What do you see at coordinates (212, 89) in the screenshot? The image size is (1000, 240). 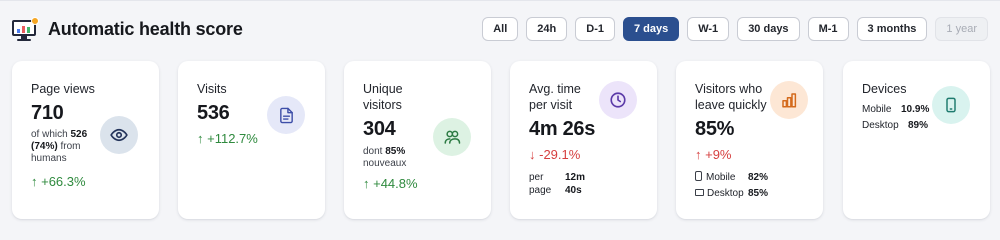 I see `card-title: Visits` at bounding box center [212, 89].